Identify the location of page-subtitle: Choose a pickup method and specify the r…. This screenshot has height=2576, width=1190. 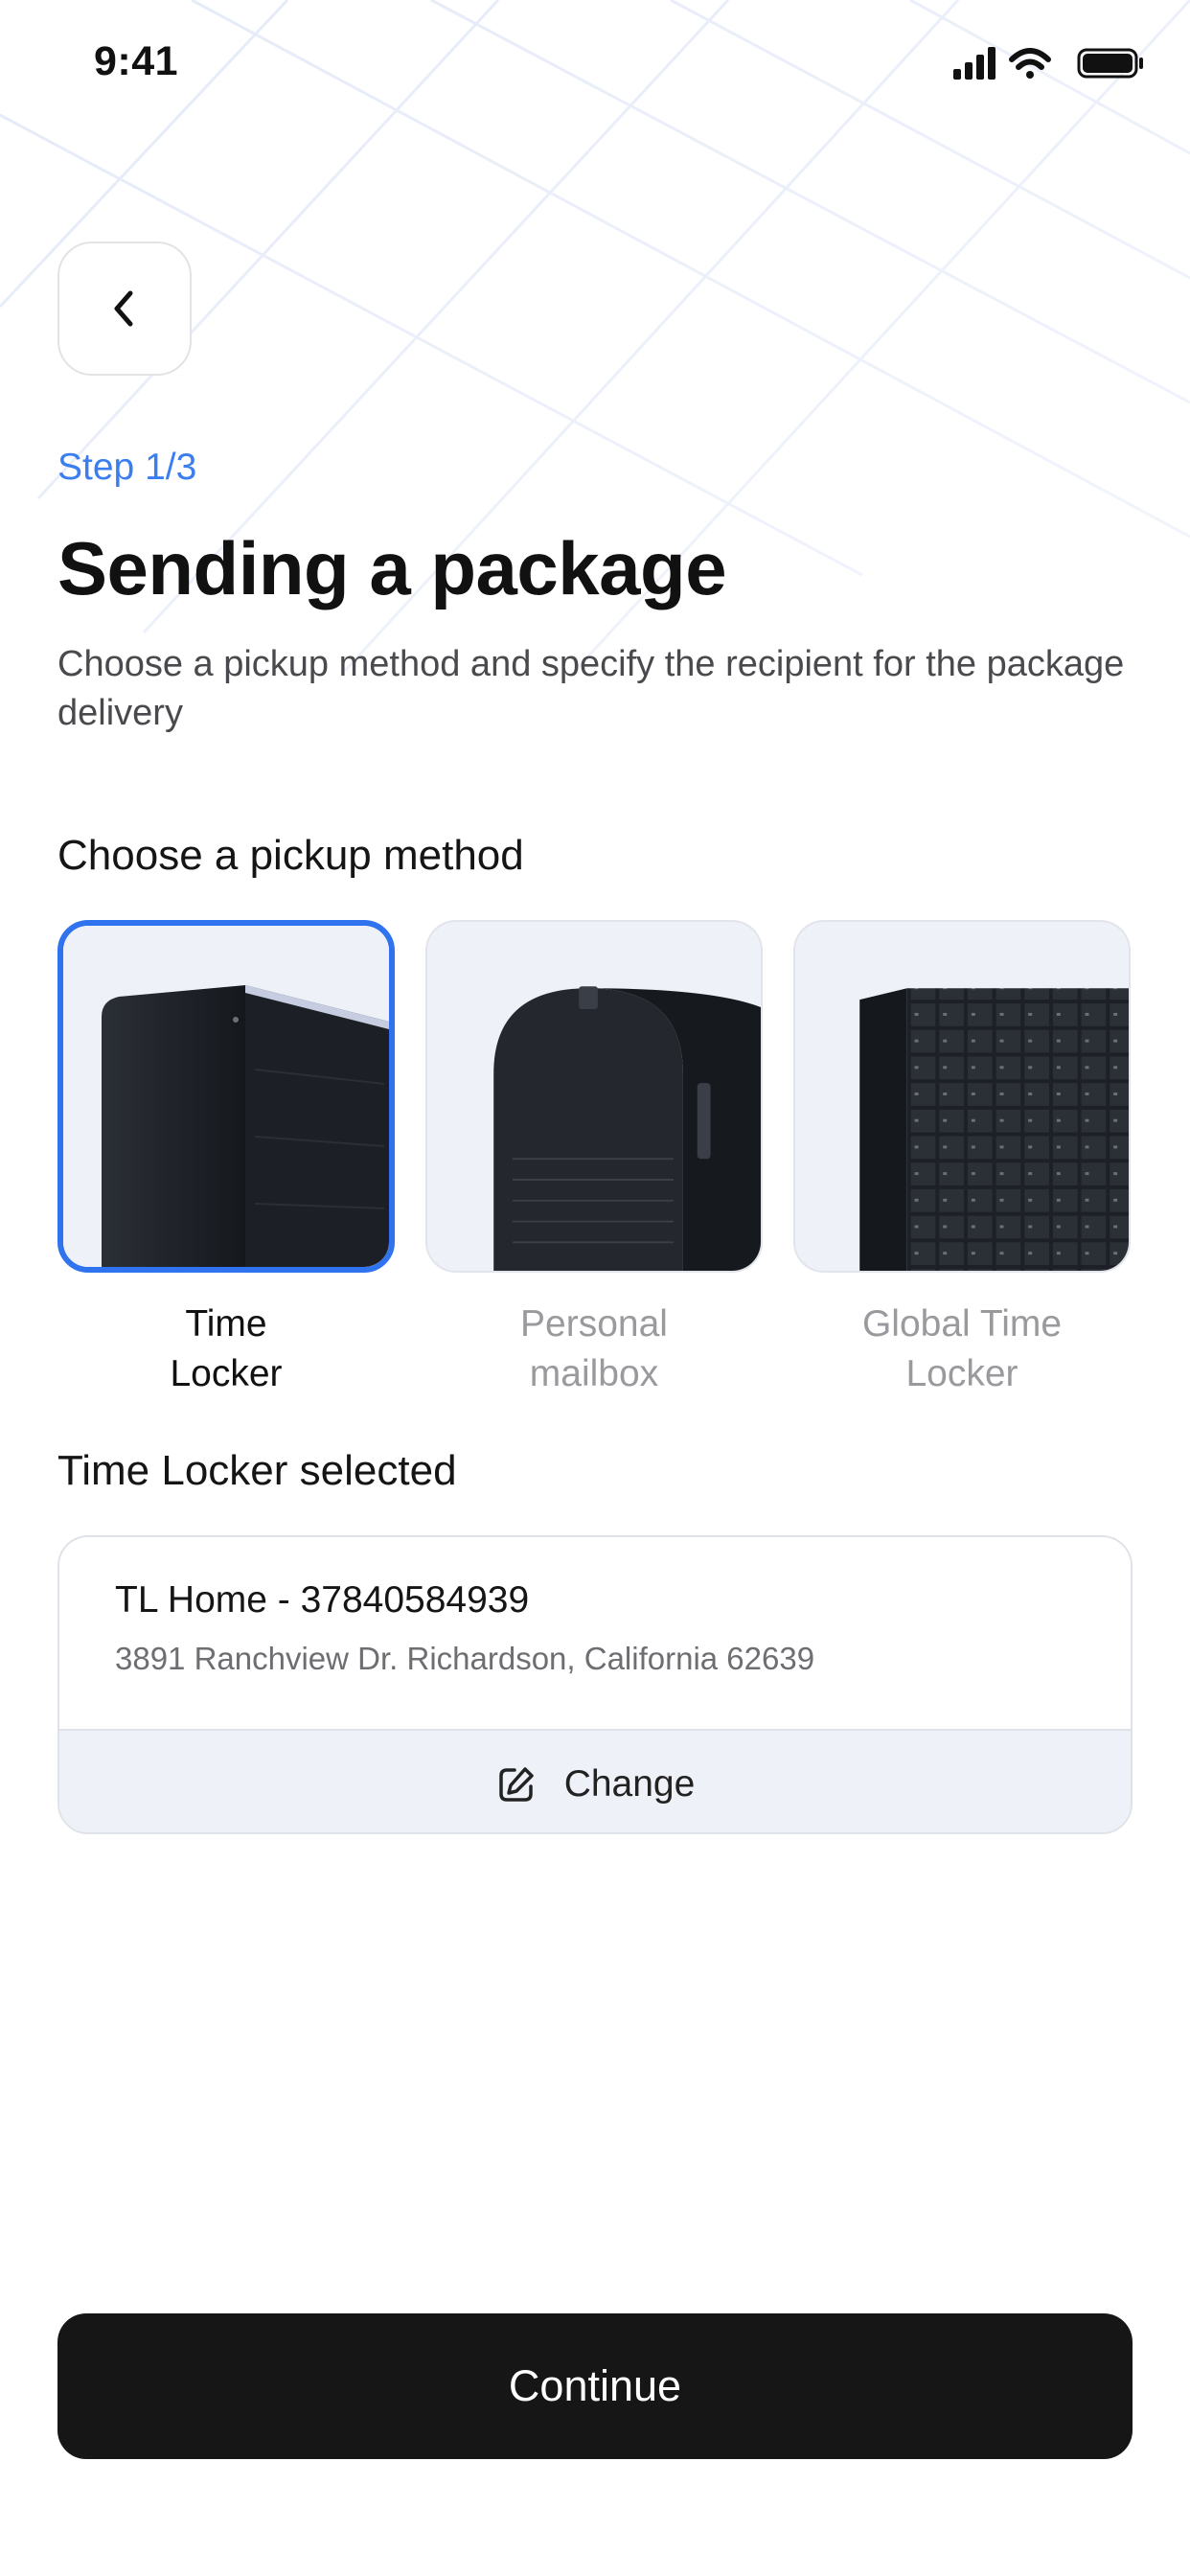
(591, 688).